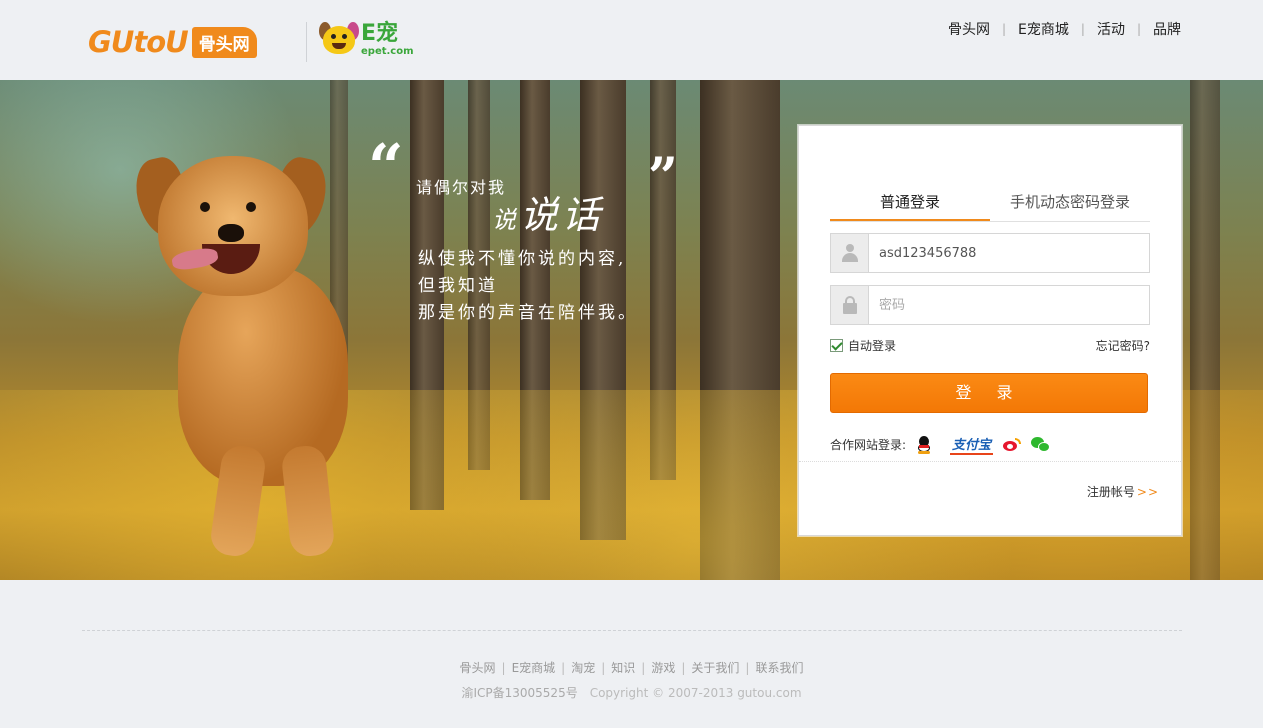 This screenshot has width=1263, height=728. I want to click on qq-icon, so click(924, 444).